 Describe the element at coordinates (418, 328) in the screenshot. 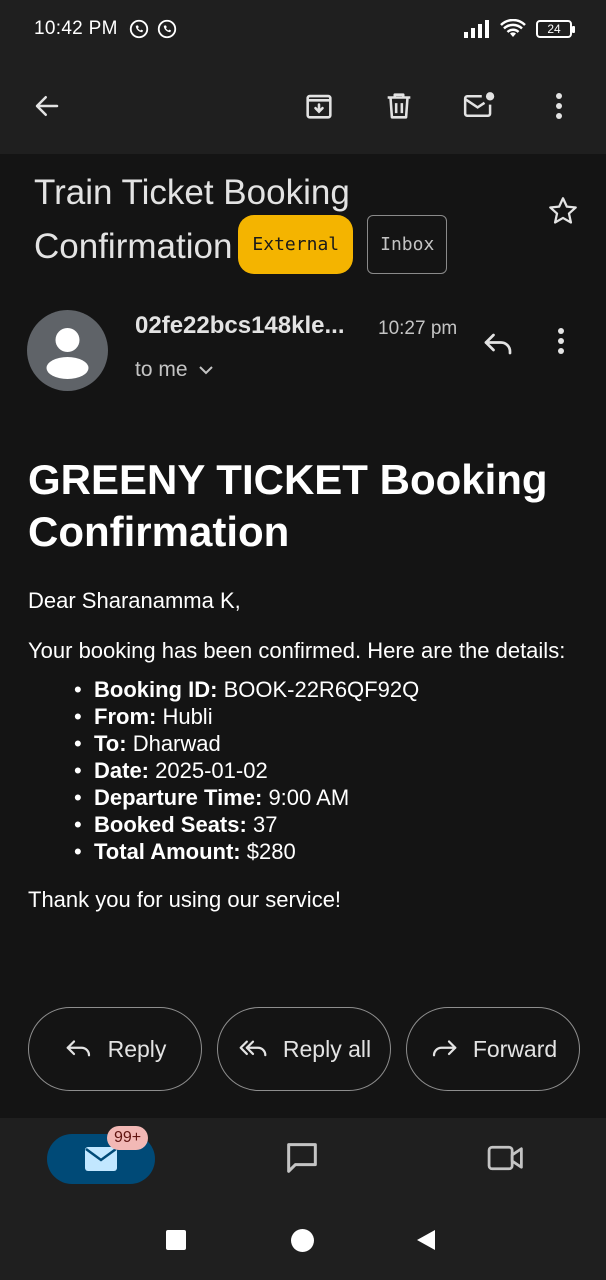

I see `sent-time: 10:27 pm` at that location.